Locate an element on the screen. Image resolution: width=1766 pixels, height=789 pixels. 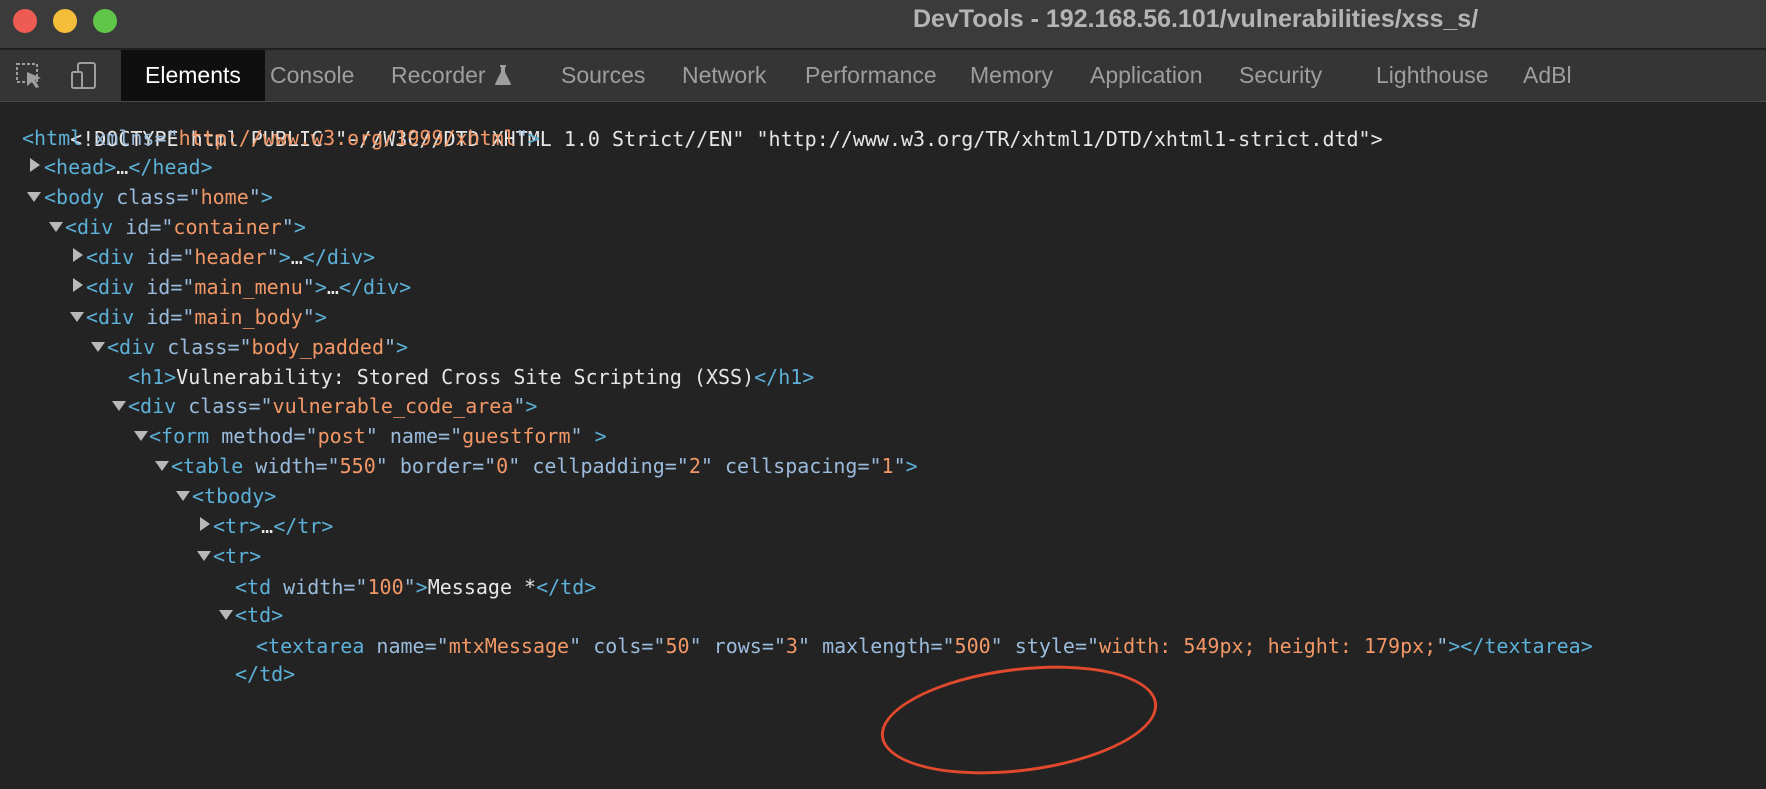
head-close-tag-name: head is located at coordinates (176, 167).